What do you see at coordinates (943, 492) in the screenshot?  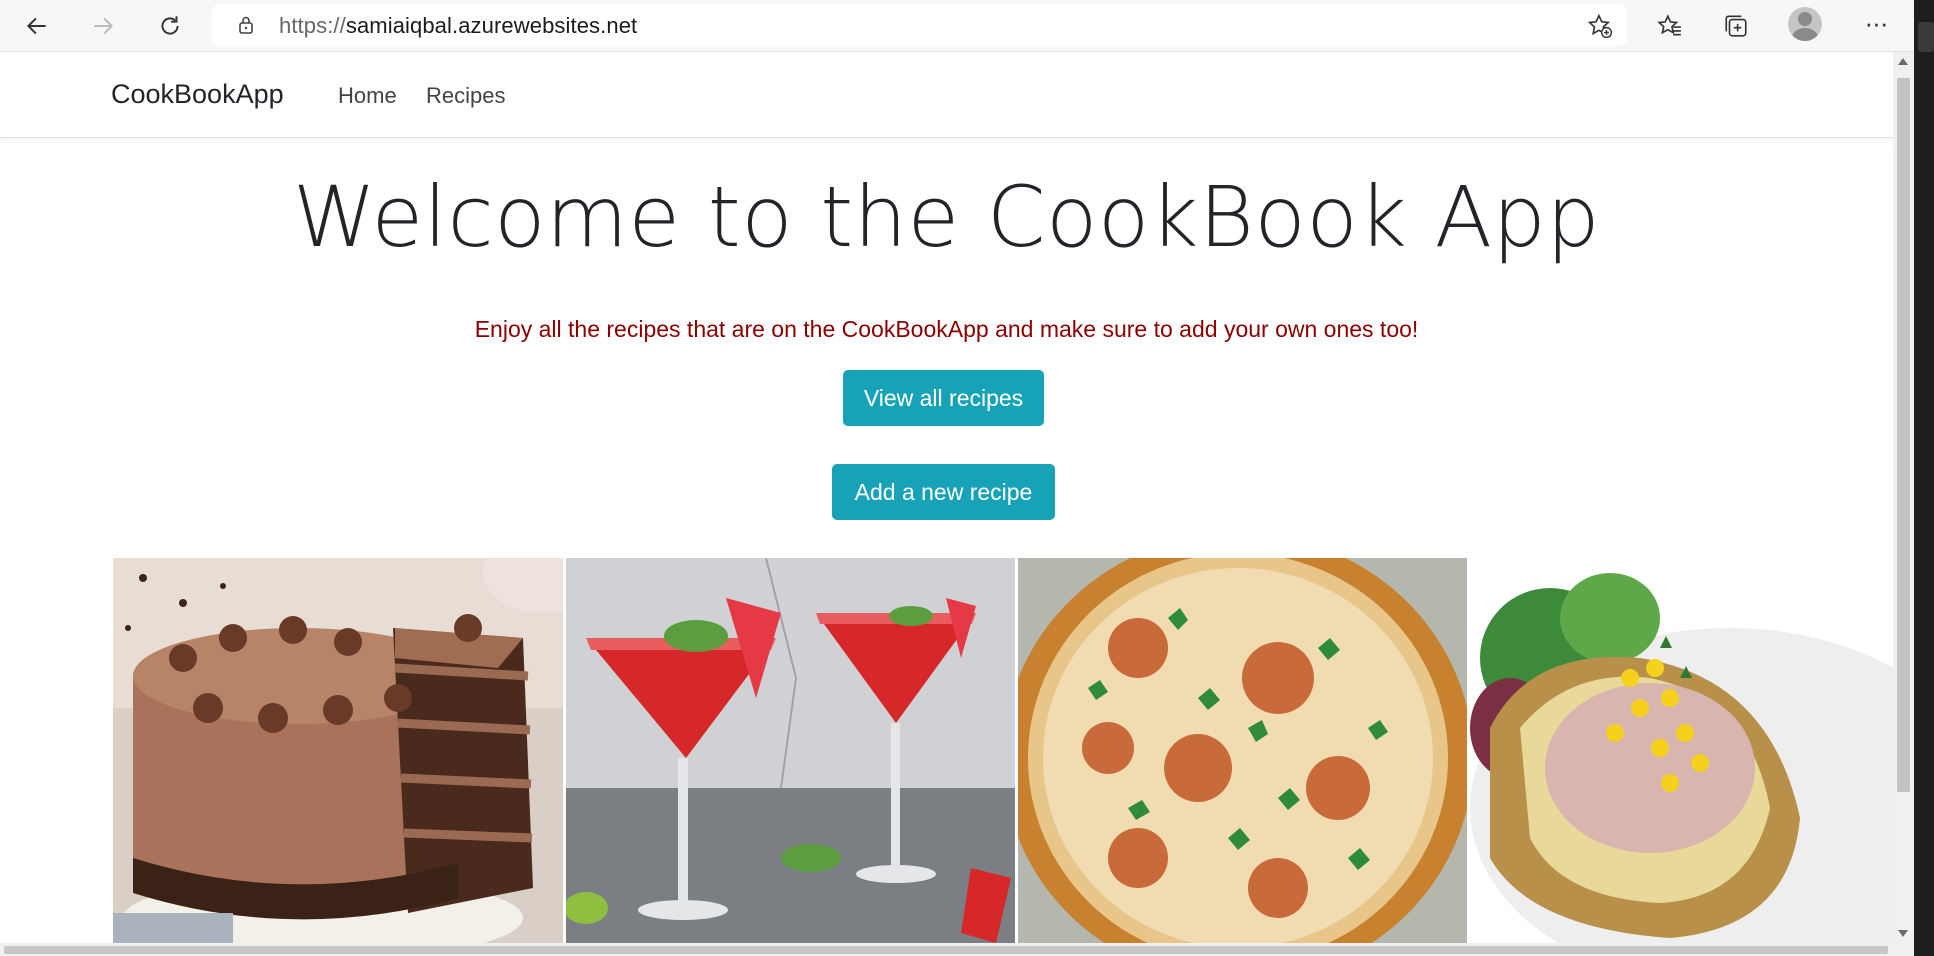 I see `add-new-recipe-button: Add a new recipe` at bounding box center [943, 492].